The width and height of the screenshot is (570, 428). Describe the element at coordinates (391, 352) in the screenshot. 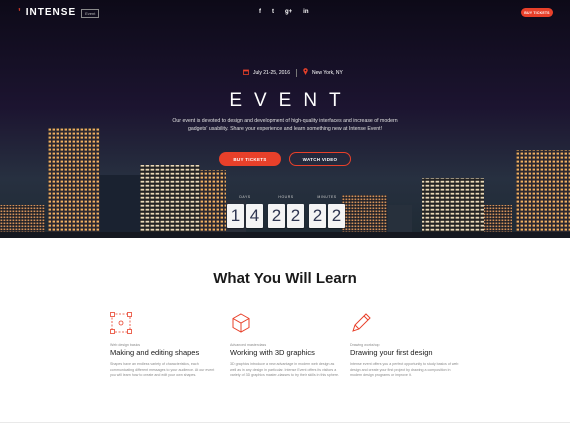

I see `feature-title: Drawing your first design` at that location.